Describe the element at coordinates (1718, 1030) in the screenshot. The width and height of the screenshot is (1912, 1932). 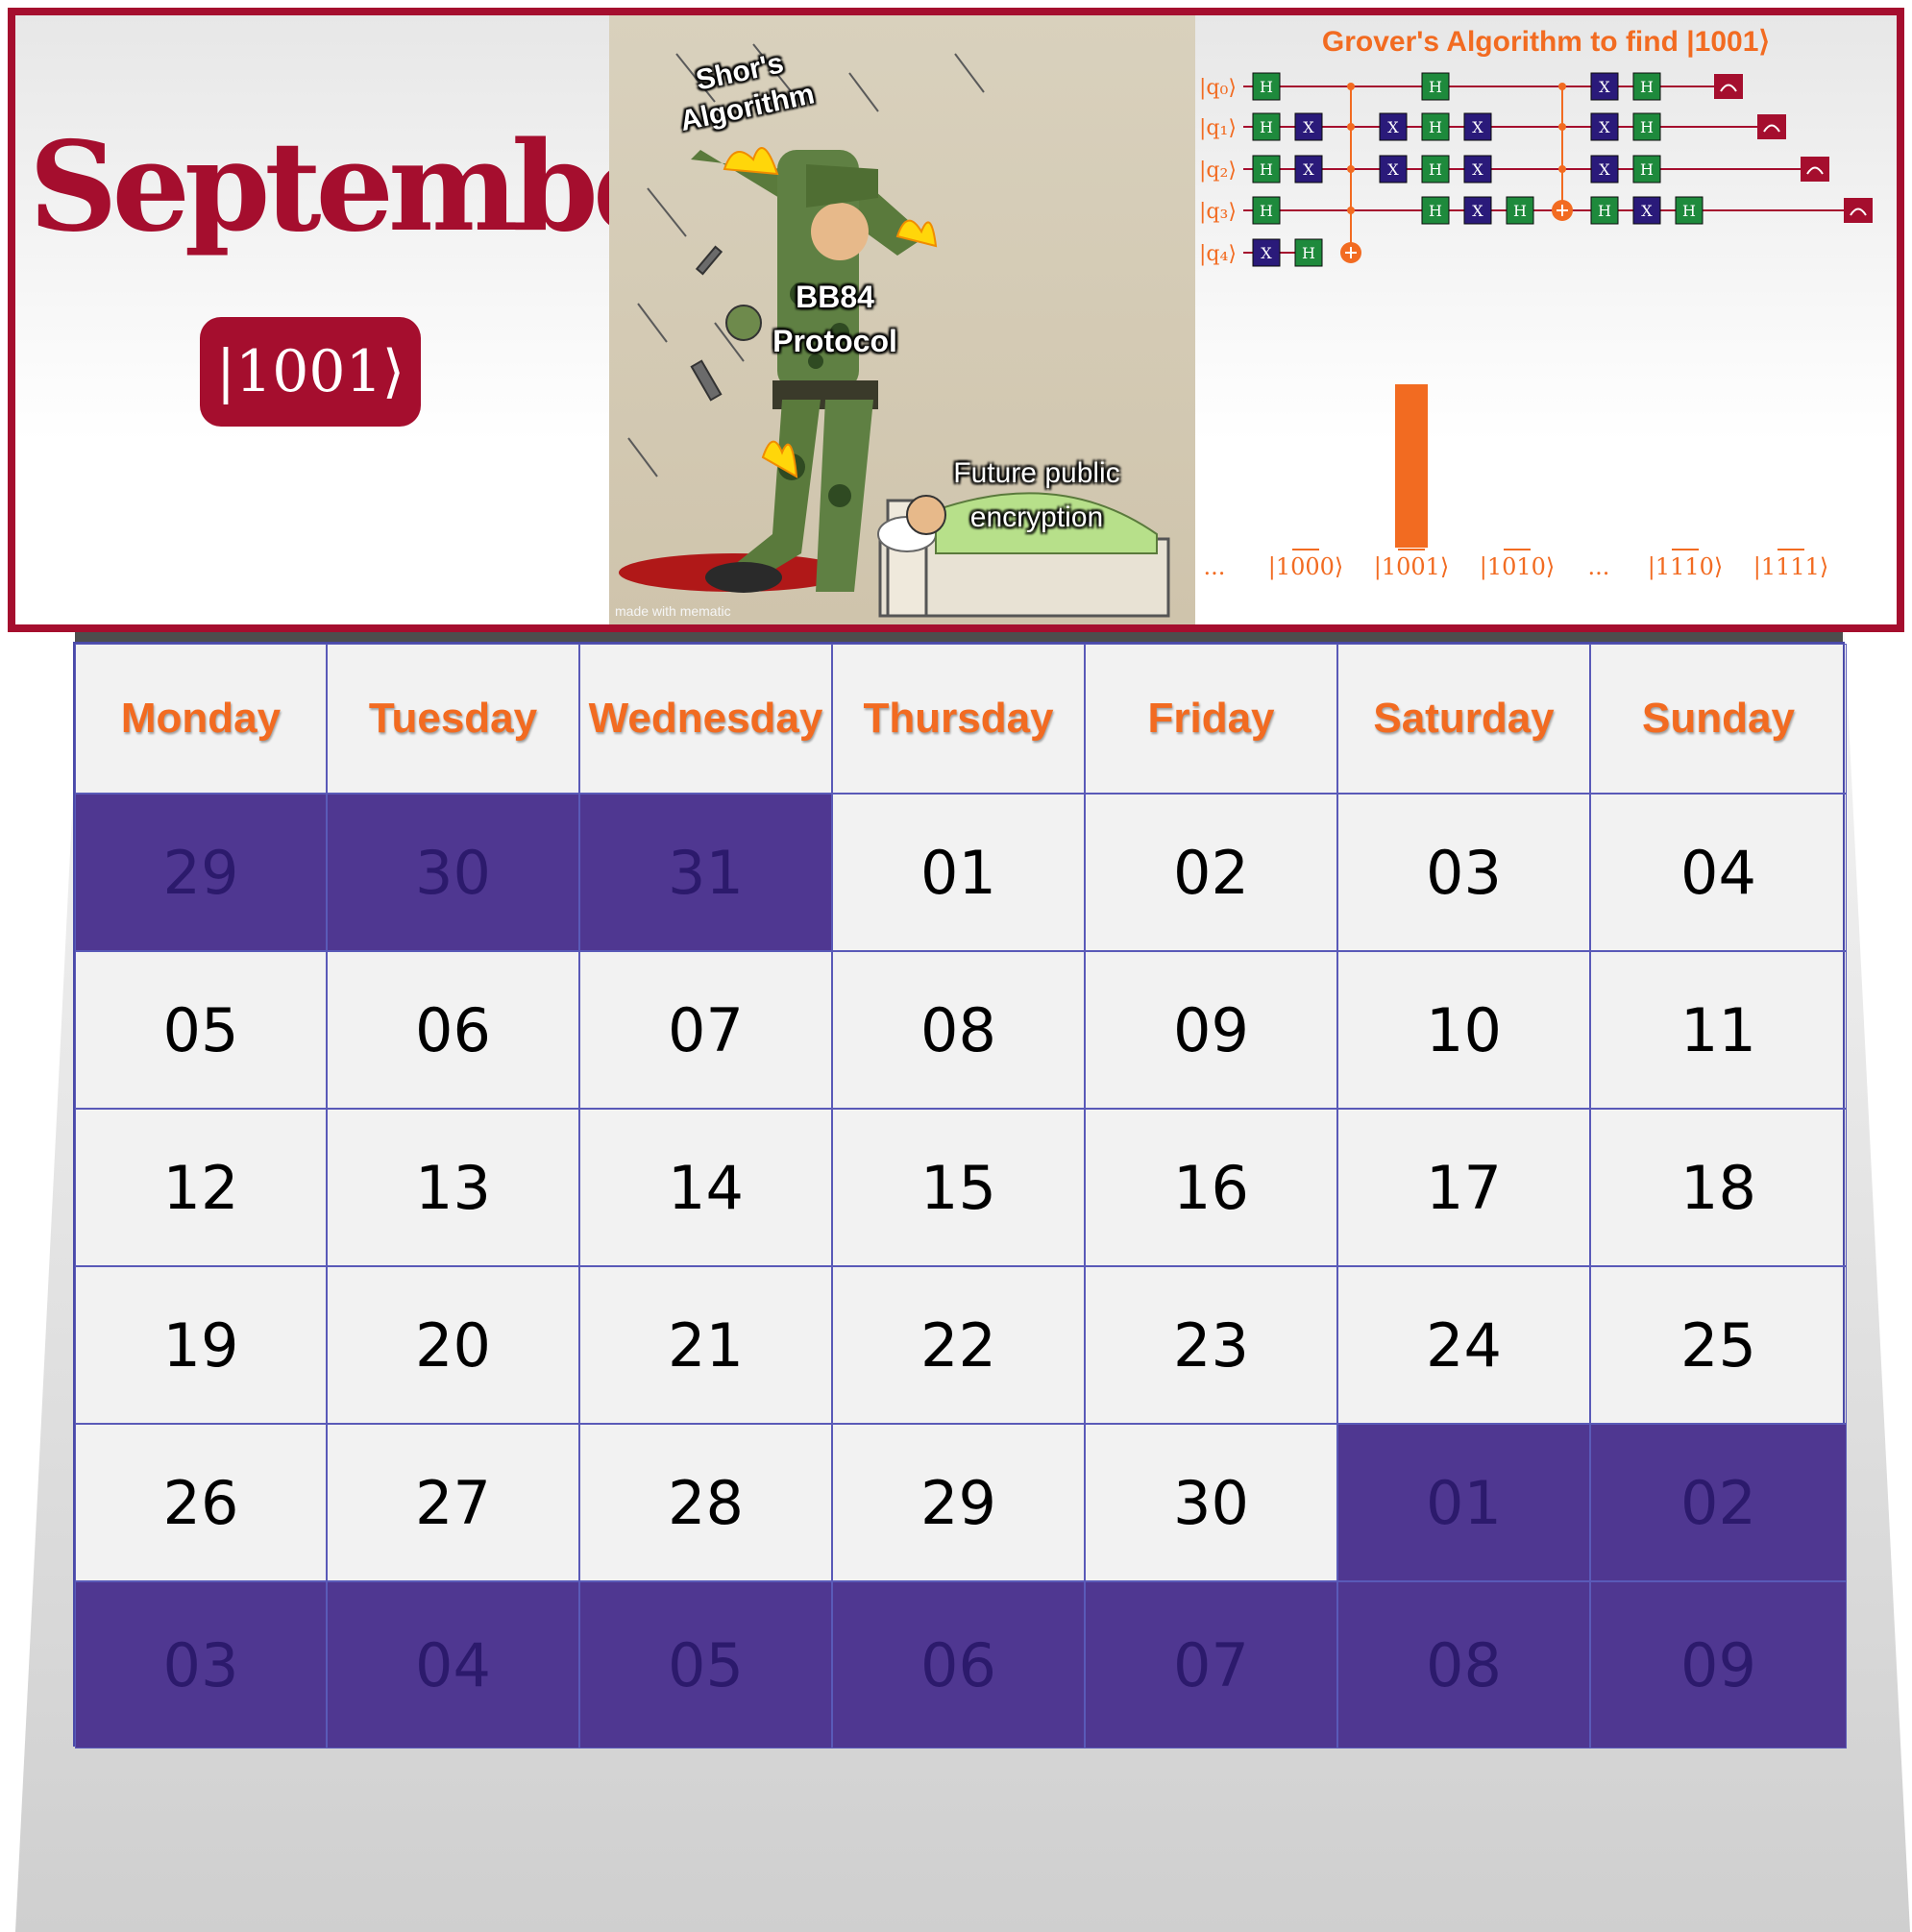
I see `calendar-day: 11` at that location.